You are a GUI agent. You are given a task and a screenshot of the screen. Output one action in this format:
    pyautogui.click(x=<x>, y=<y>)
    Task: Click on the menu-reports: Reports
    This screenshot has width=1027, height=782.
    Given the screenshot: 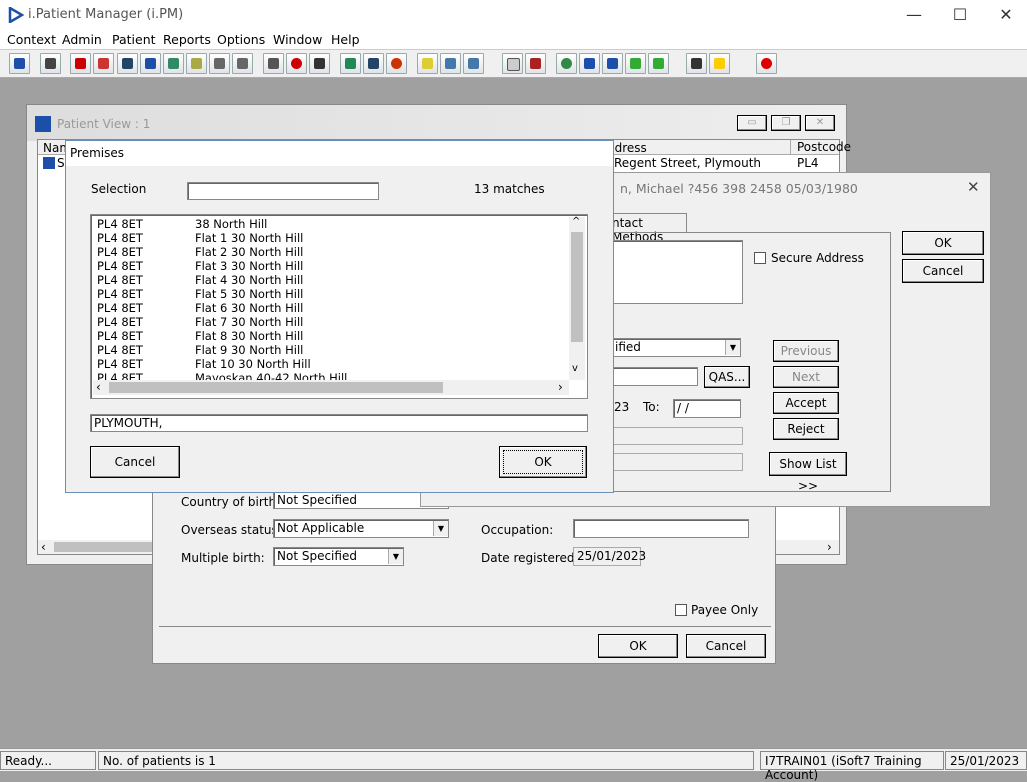 What is the action you would take?
    pyautogui.click(x=187, y=39)
    